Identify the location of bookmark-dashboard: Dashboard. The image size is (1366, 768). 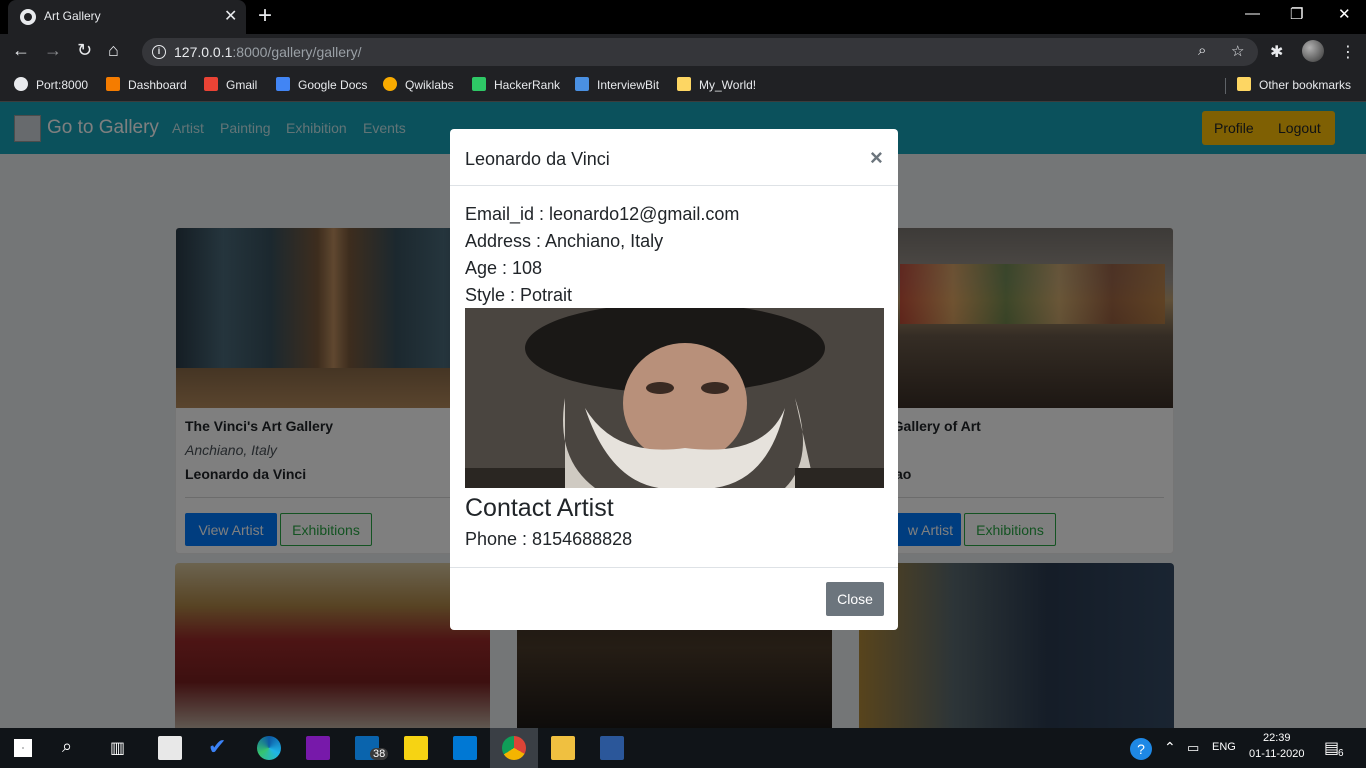
(146, 84).